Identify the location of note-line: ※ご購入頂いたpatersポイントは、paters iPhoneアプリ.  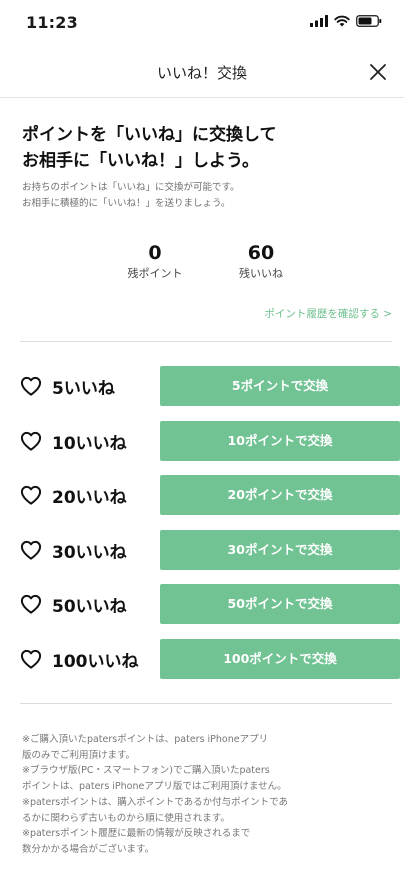
(145, 739).